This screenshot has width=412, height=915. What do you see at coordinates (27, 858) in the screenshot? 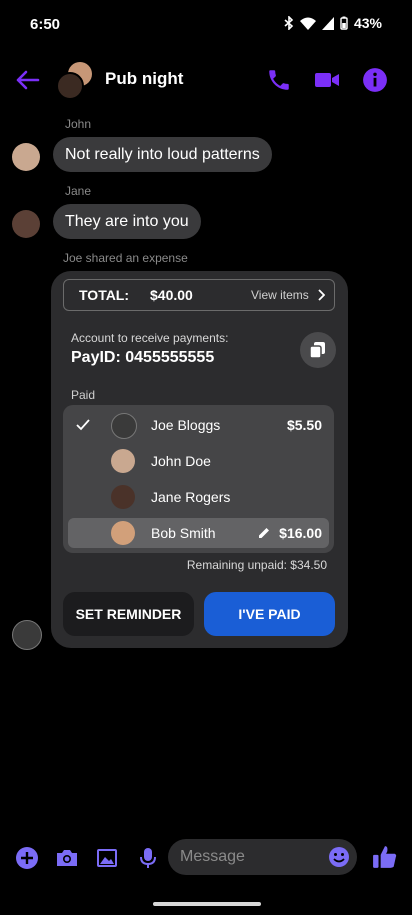
I see `plus-icon` at bounding box center [27, 858].